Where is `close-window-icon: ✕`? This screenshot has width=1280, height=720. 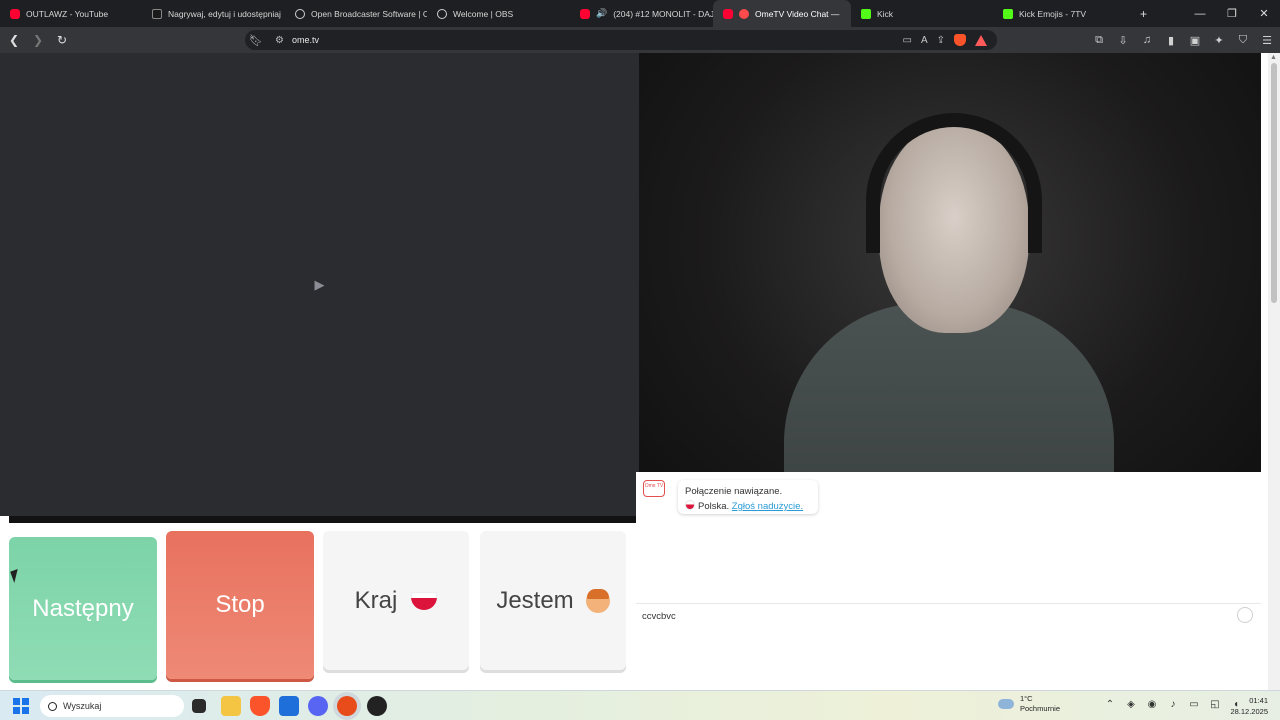
close-window-icon: ✕ is located at coordinates (1264, 13).